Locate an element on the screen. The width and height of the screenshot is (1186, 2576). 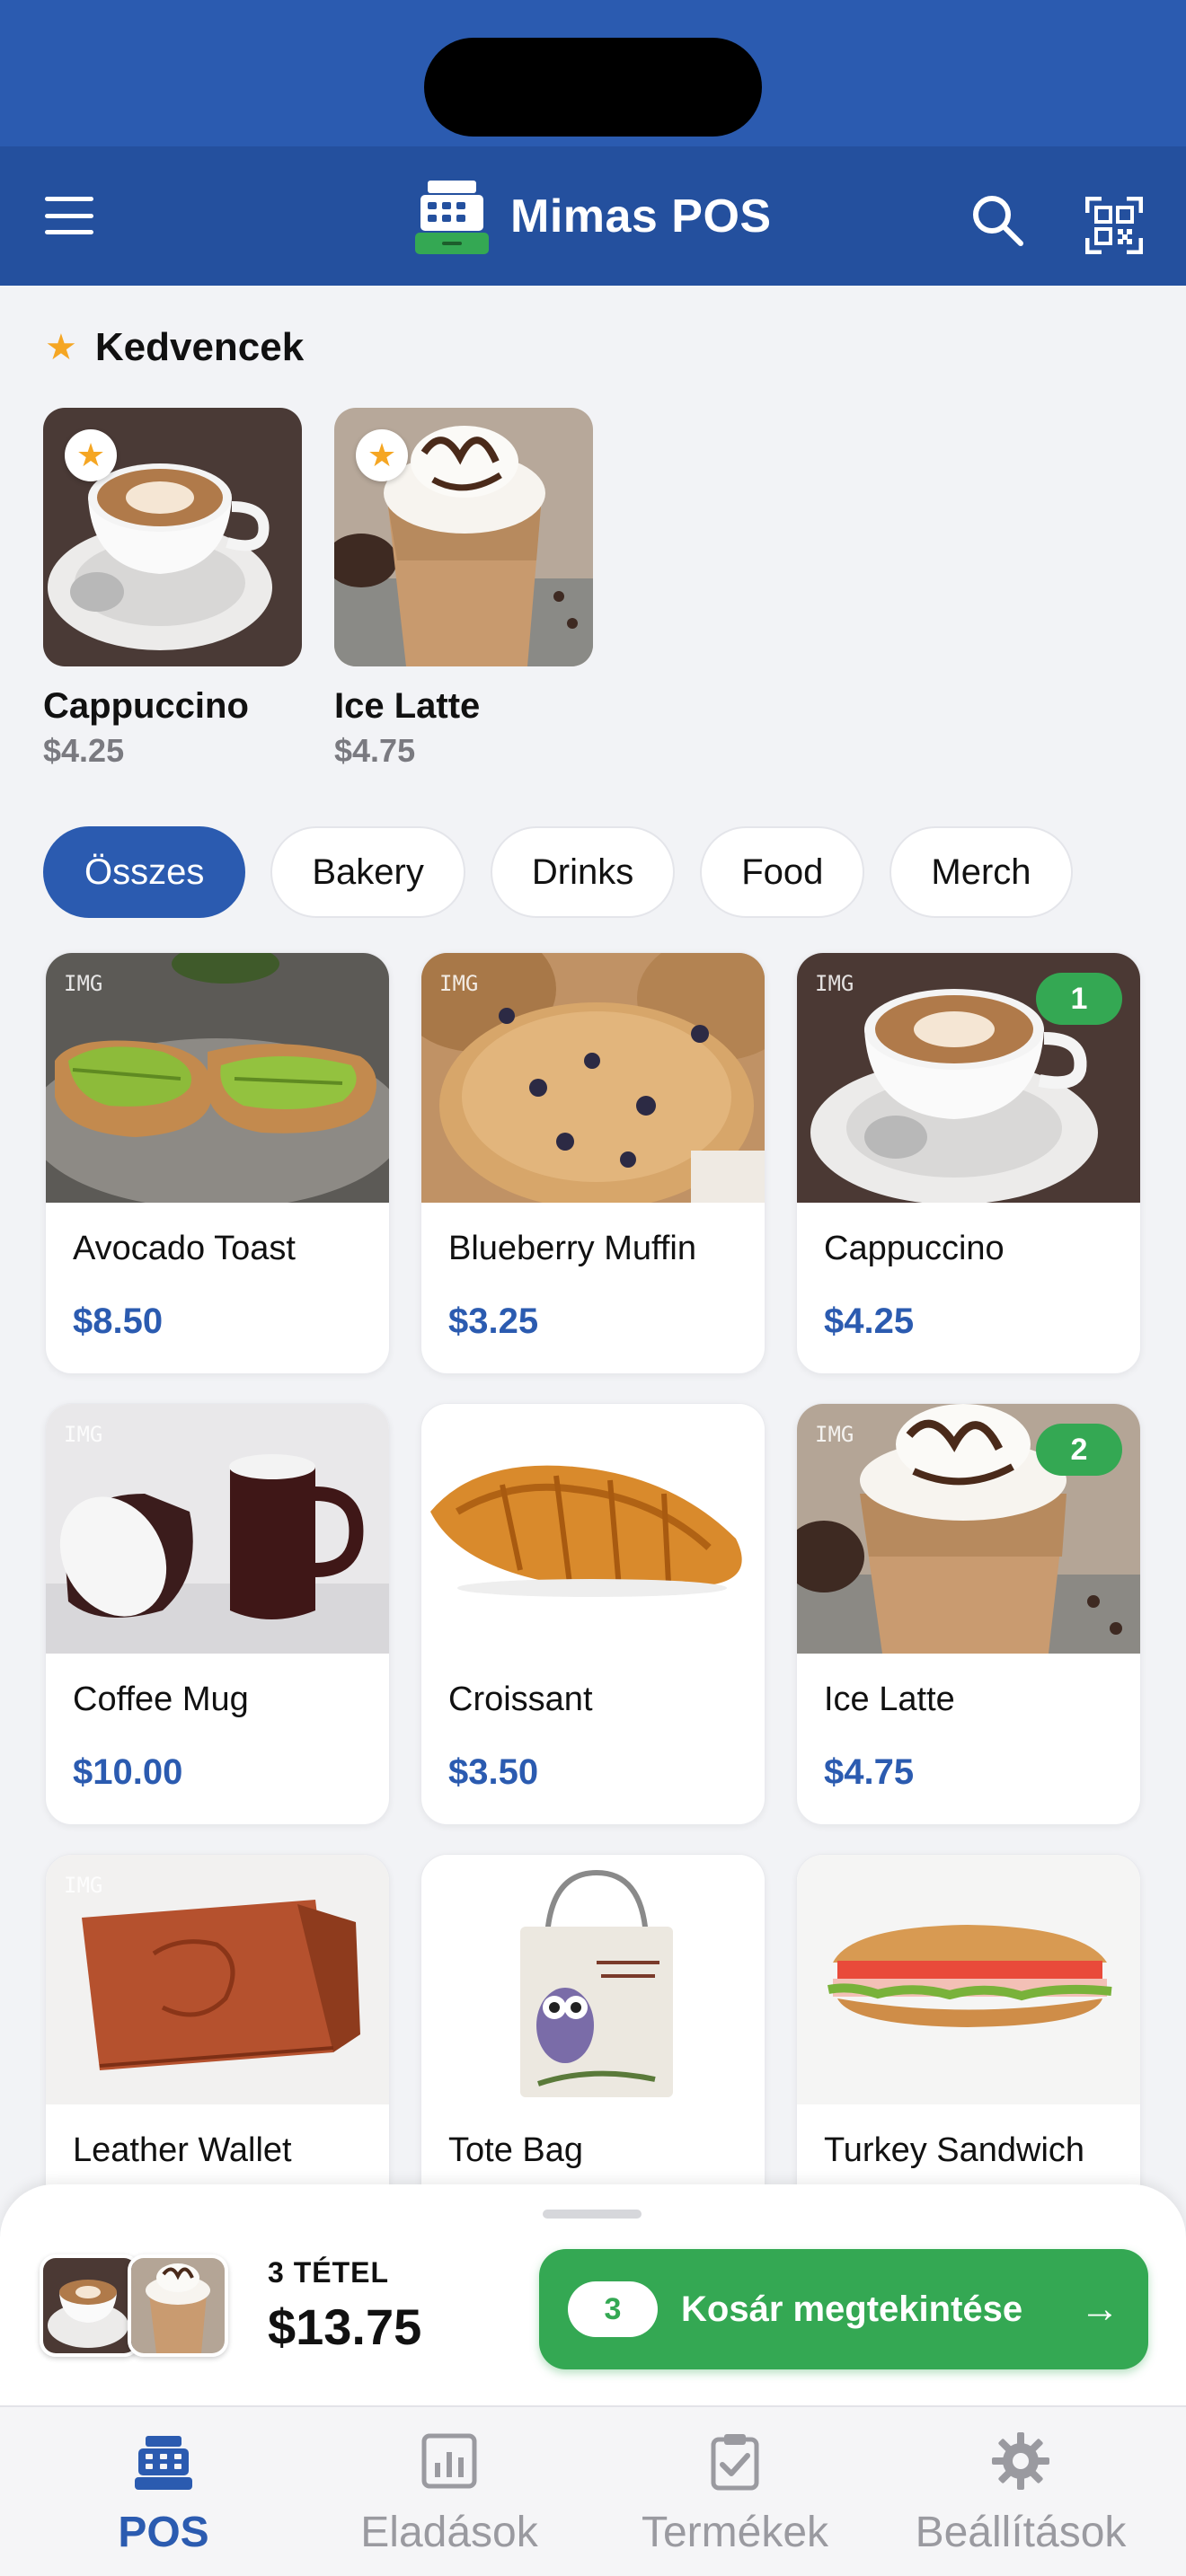
clipboard-check-icon is located at coordinates (735, 2462).